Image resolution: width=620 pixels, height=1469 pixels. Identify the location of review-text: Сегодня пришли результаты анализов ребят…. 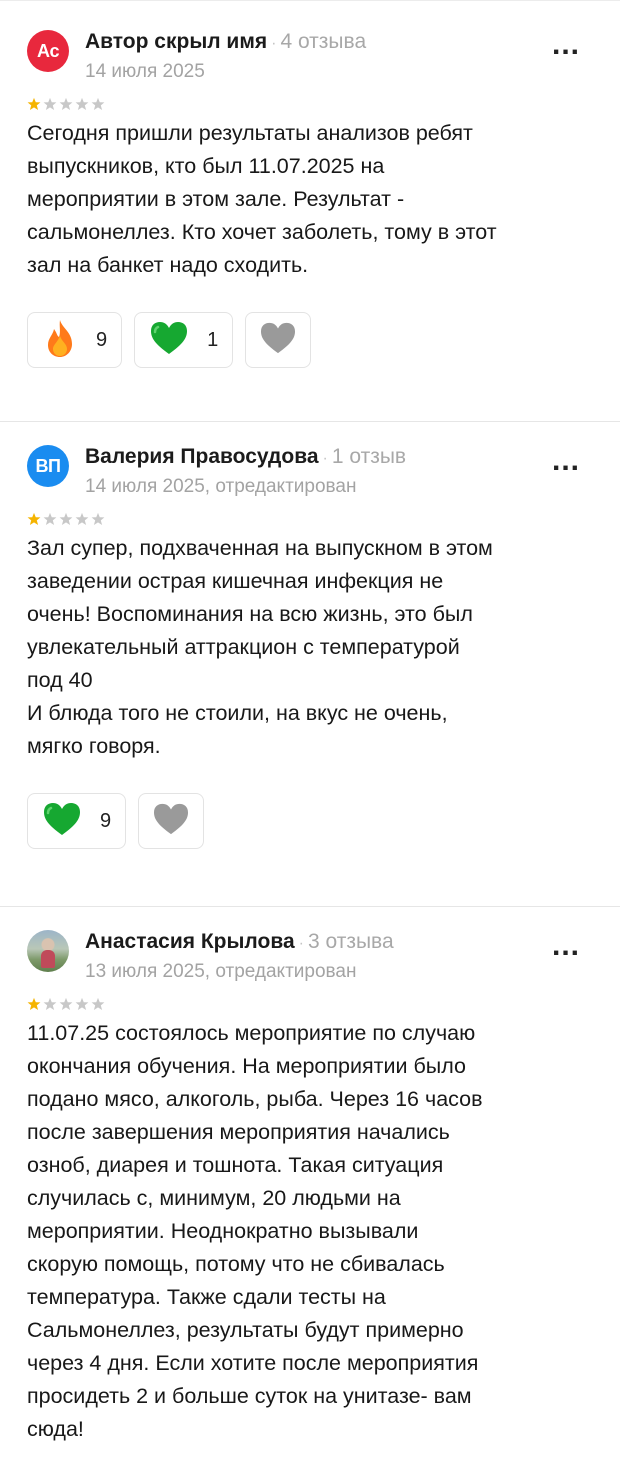
(262, 199).